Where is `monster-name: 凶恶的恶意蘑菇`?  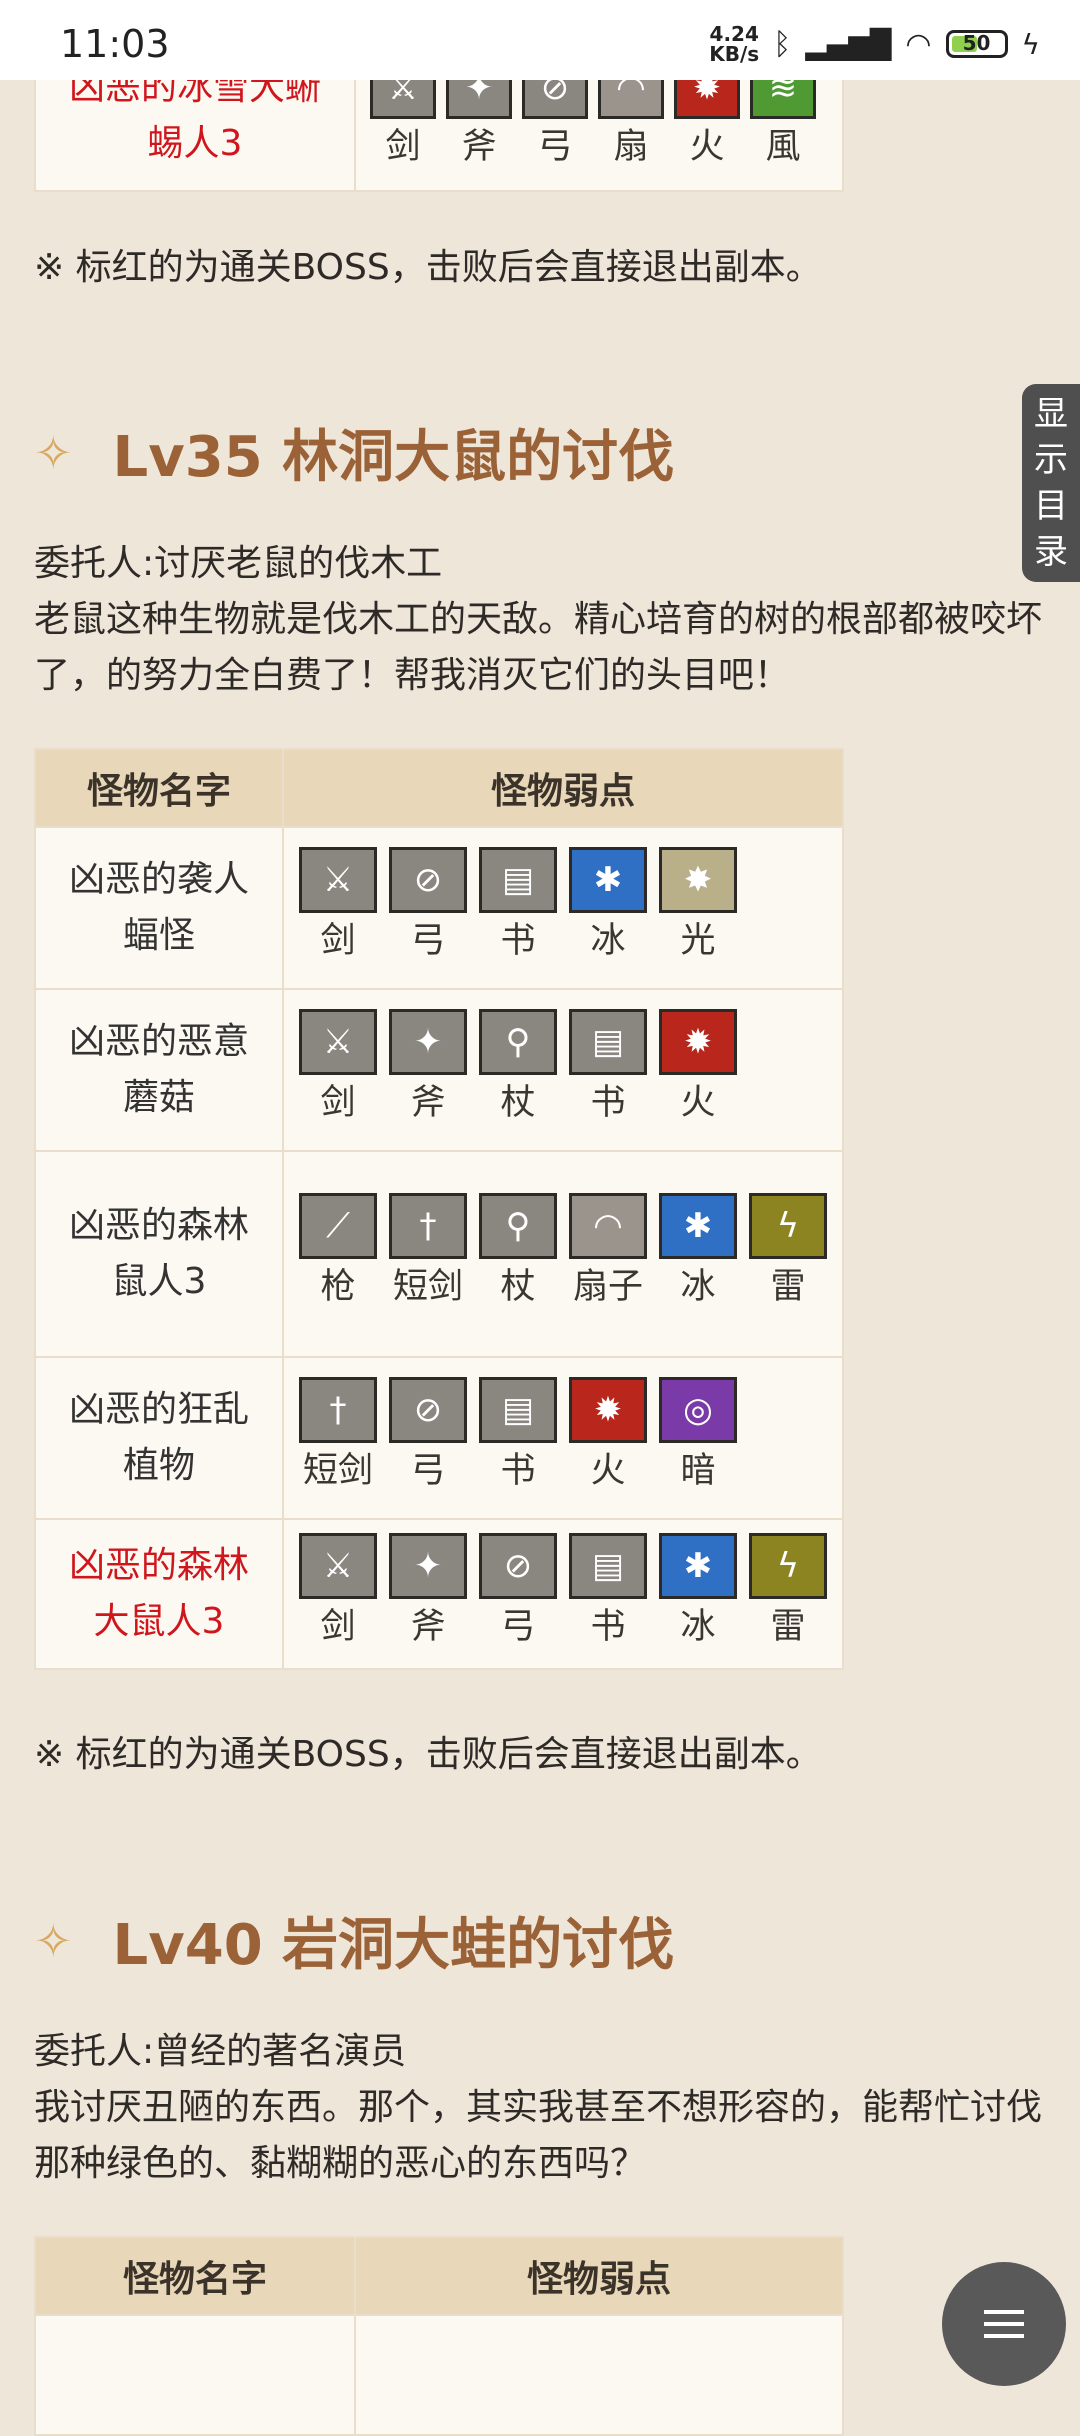 monster-name: 凶恶的恶意蘑菇 is located at coordinates (159, 1070).